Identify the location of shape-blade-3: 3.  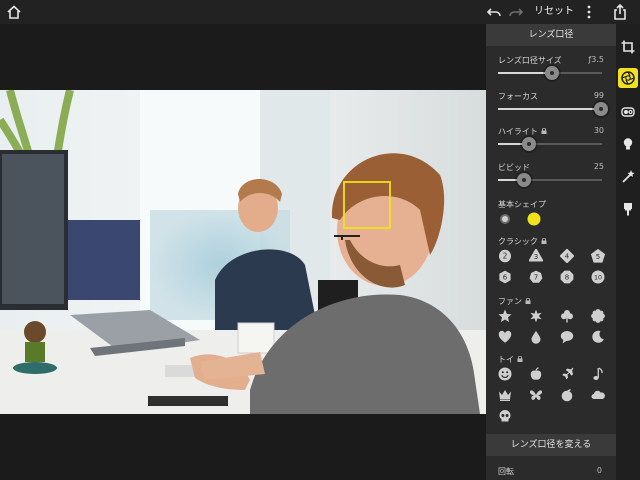
(536, 256).